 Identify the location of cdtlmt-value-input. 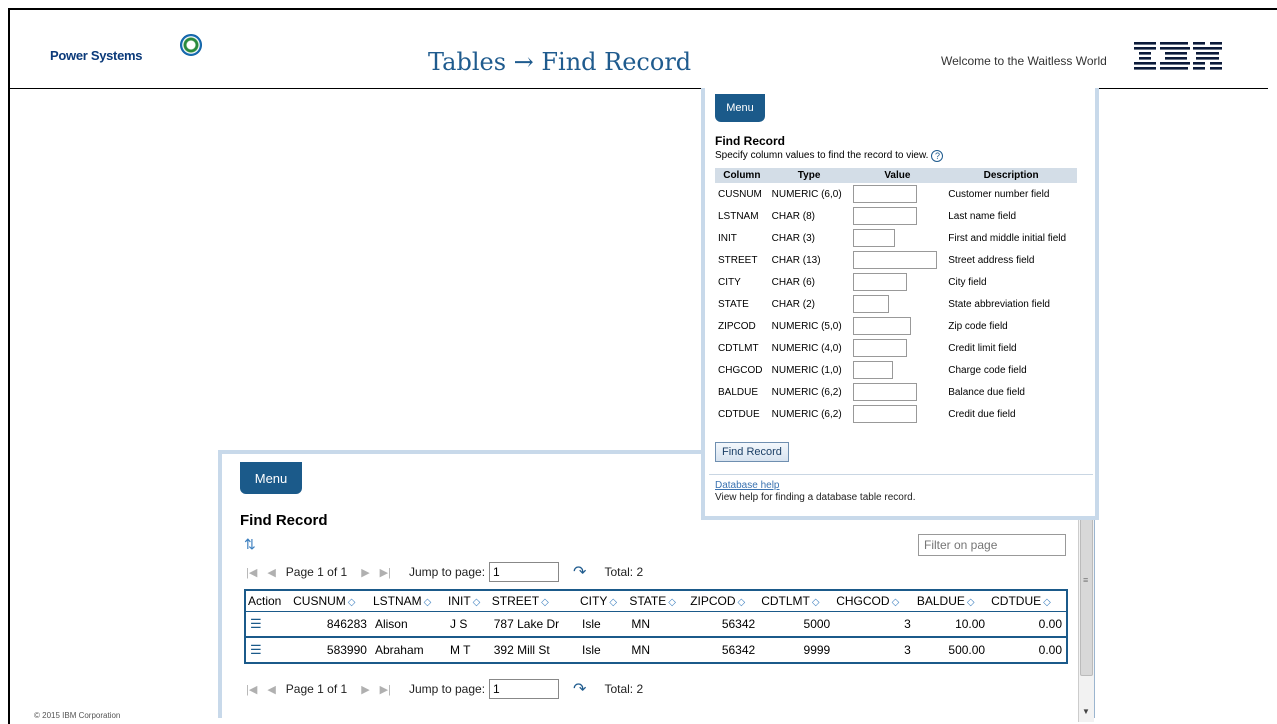
(879, 348).